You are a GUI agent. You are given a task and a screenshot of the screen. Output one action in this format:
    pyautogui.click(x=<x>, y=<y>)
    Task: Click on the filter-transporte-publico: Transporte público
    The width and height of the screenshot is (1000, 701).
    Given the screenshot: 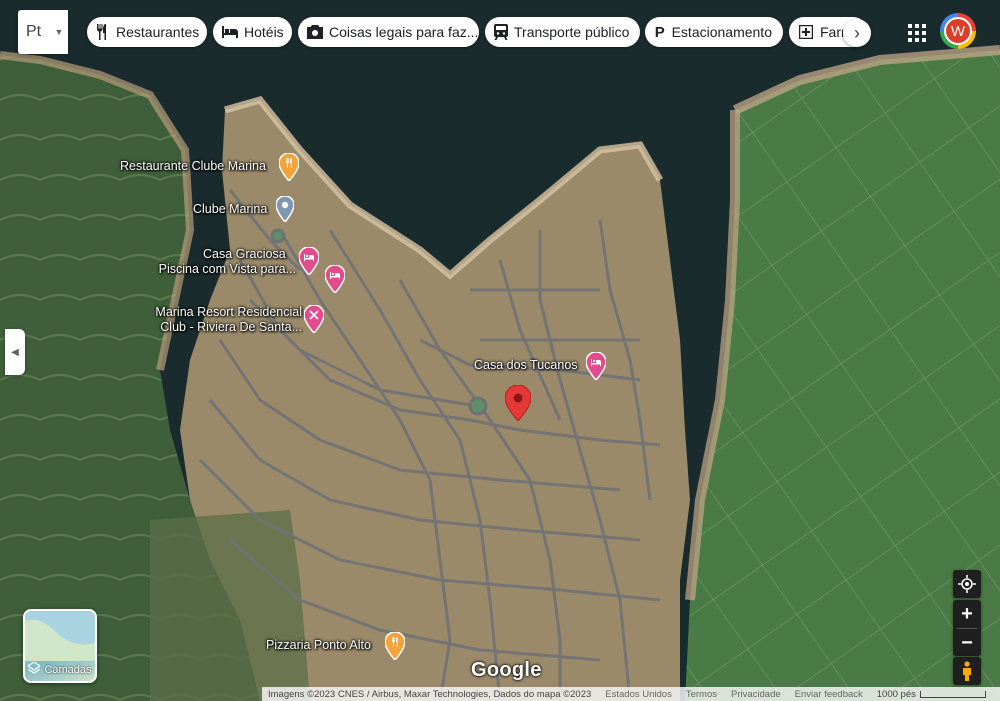 What is the action you would take?
    pyautogui.click(x=562, y=32)
    